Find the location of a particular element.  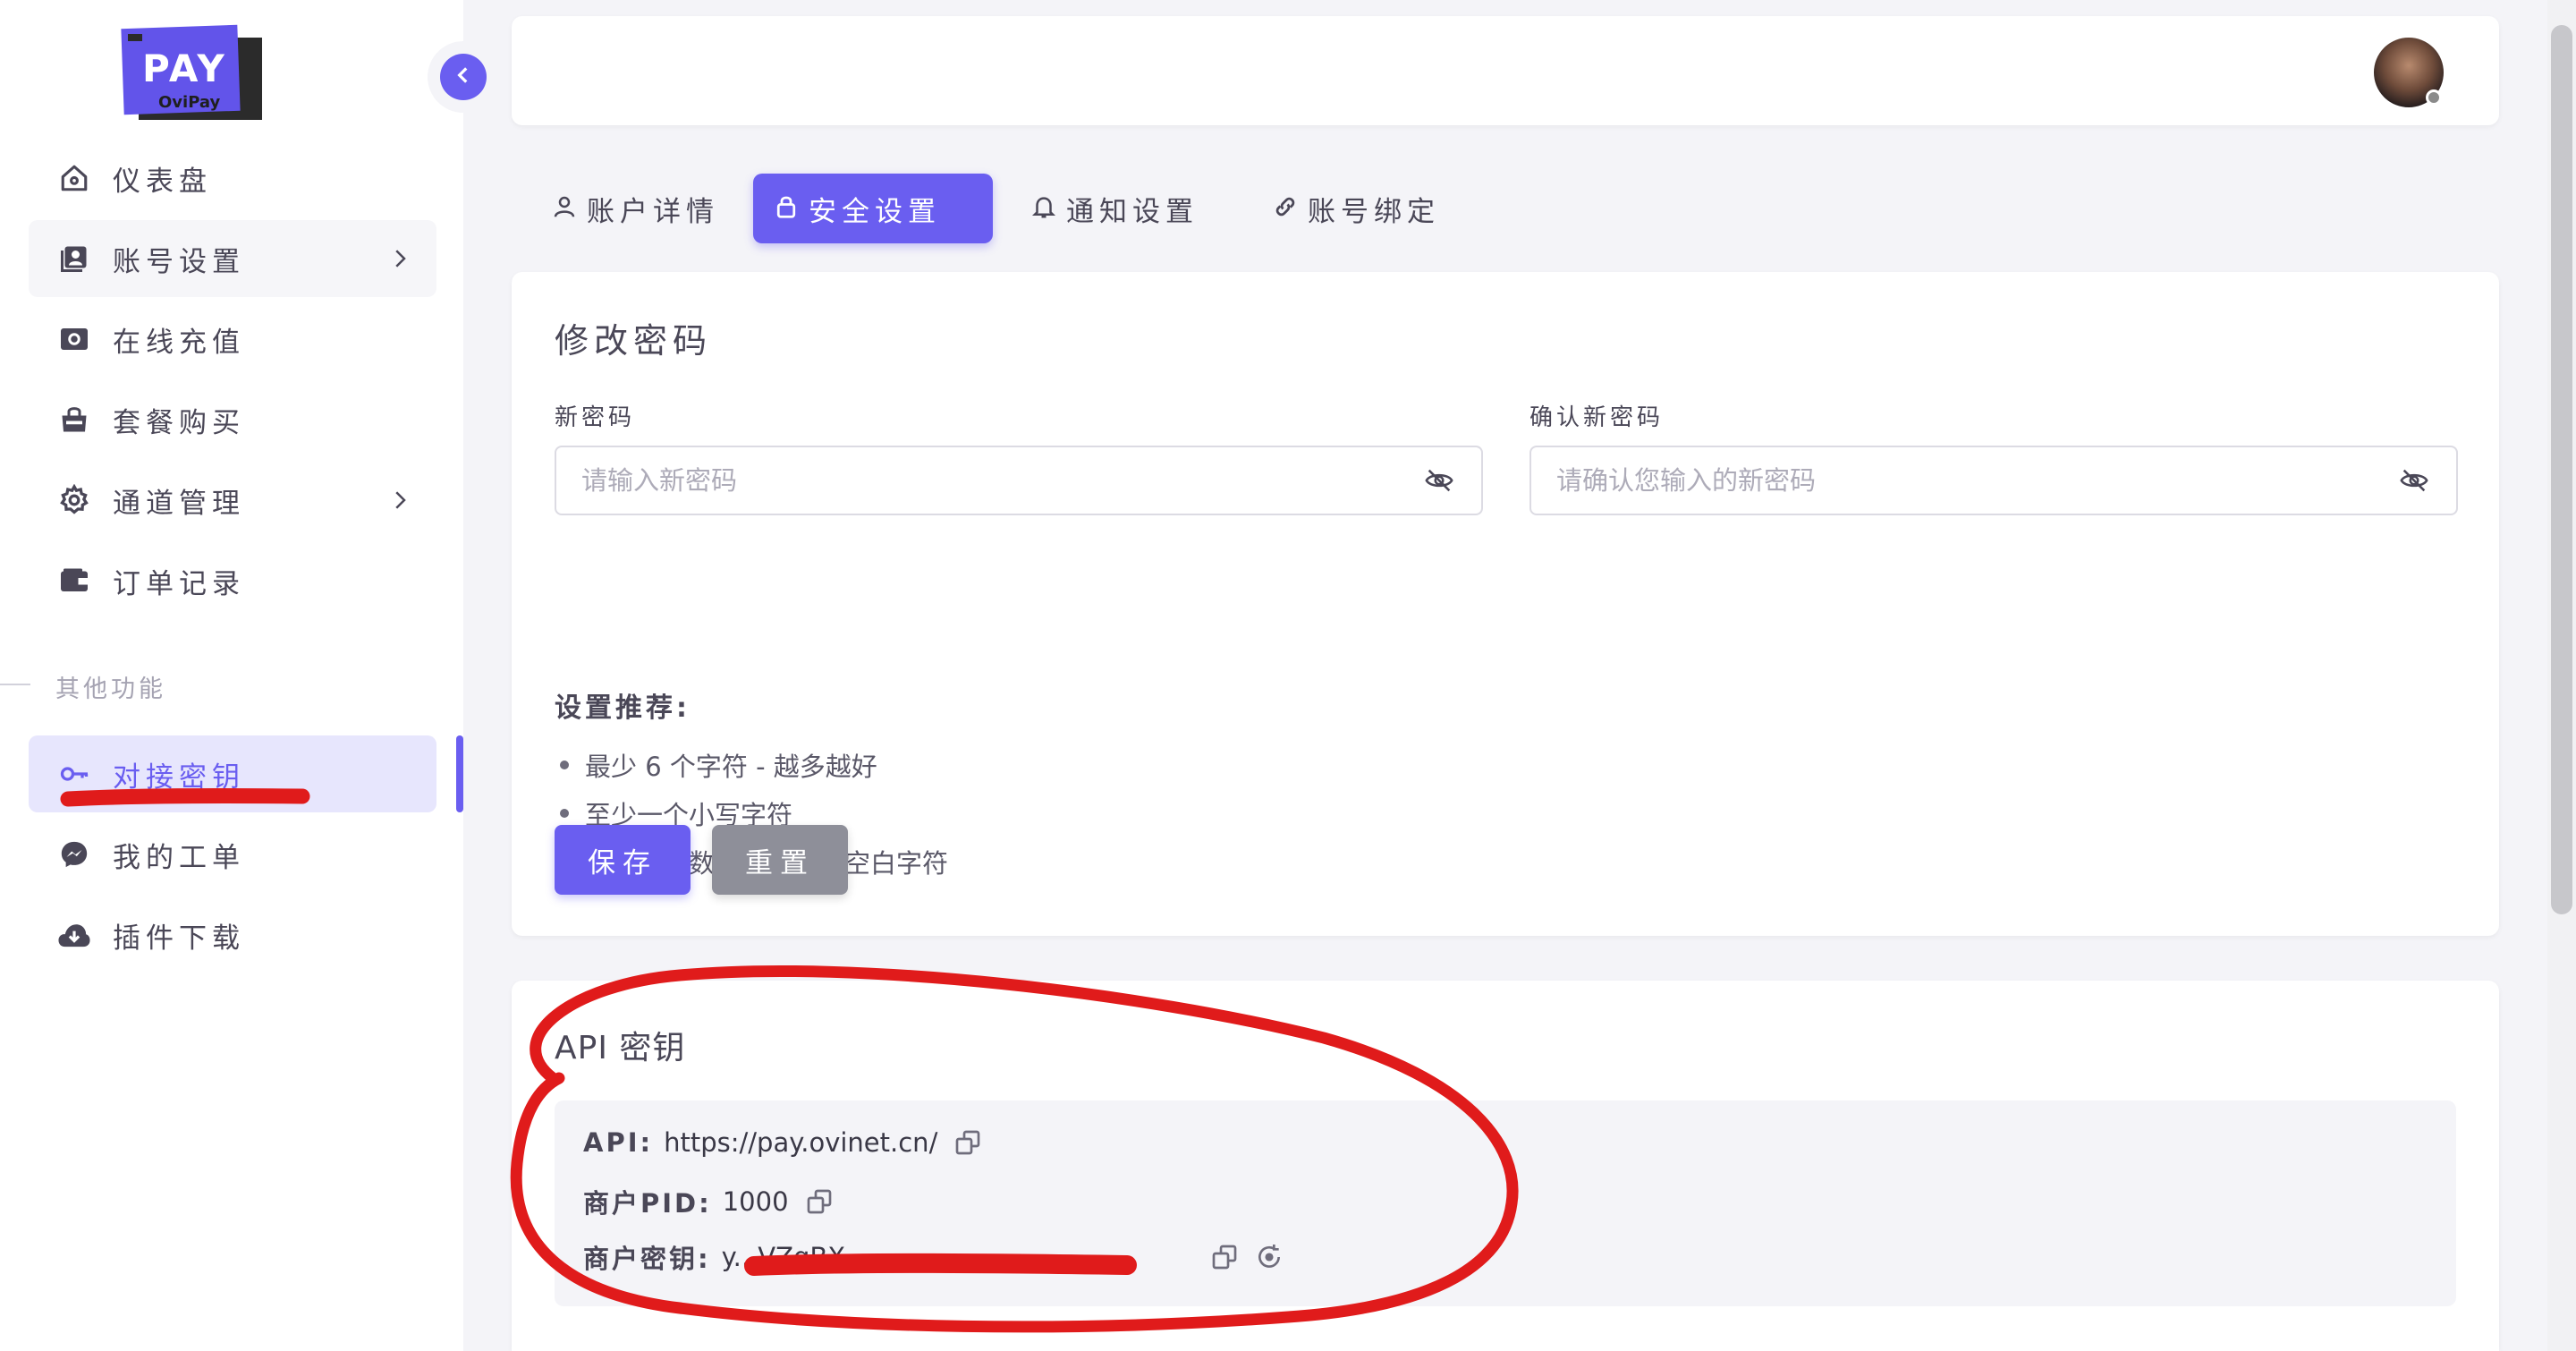

sidebar-item-label: 账号设置 is located at coordinates (179, 261).